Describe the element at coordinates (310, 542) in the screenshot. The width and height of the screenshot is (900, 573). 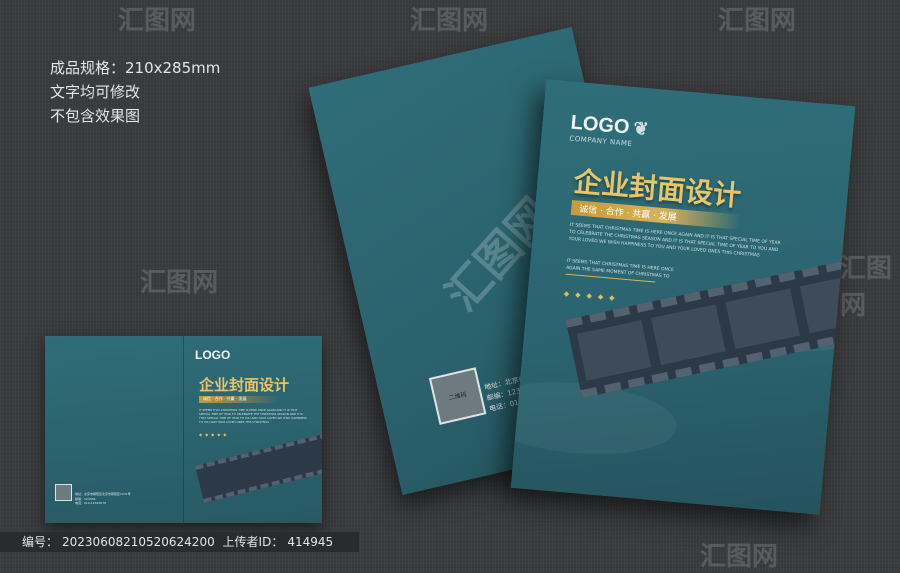
I see `uploader-value: 414945` at that location.